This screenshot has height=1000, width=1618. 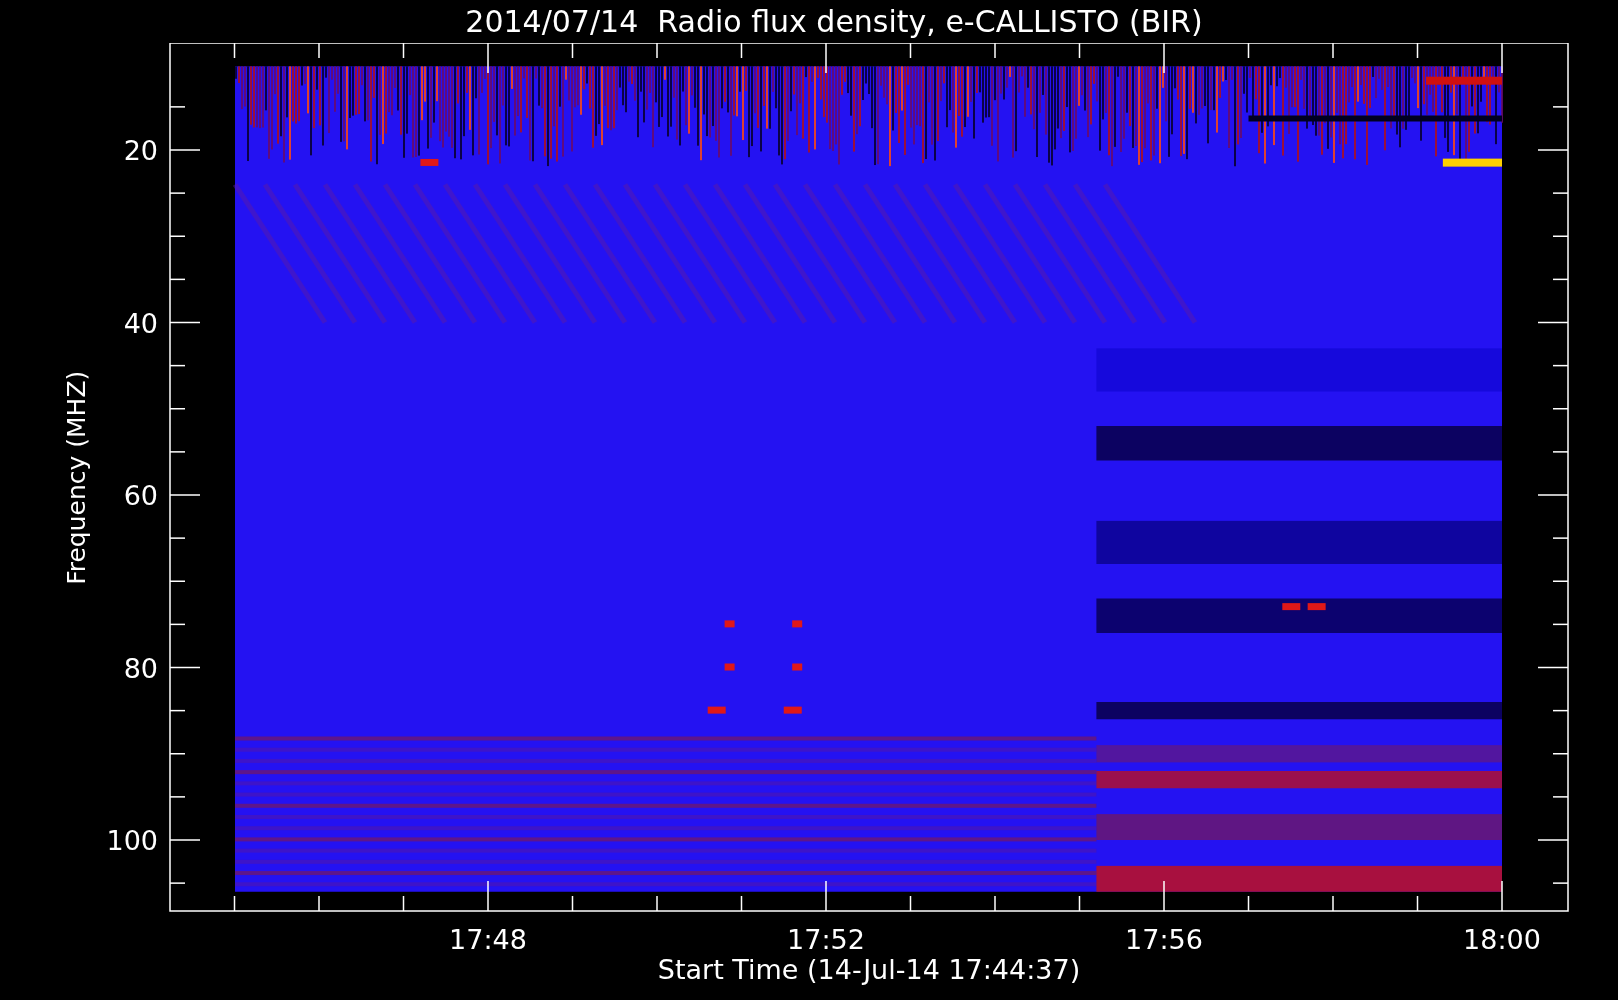 What do you see at coordinates (140, 323) in the screenshot?
I see `y-tick-label: 40` at bounding box center [140, 323].